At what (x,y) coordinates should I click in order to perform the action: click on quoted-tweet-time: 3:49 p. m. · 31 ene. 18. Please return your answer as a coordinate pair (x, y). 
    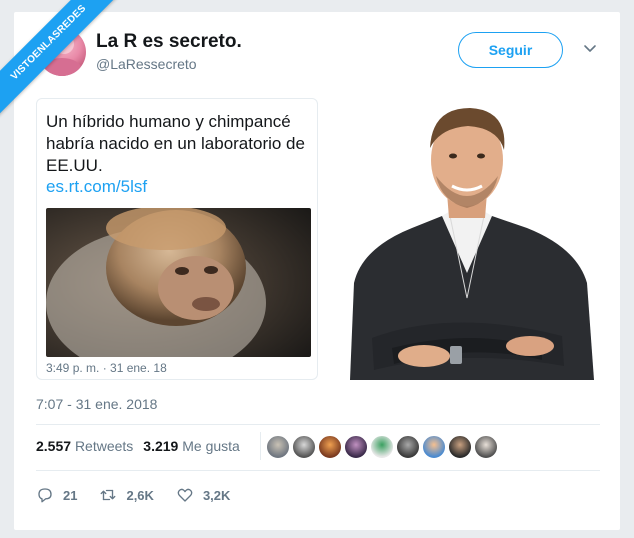
    Looking at the image, I should click on (106, 368).